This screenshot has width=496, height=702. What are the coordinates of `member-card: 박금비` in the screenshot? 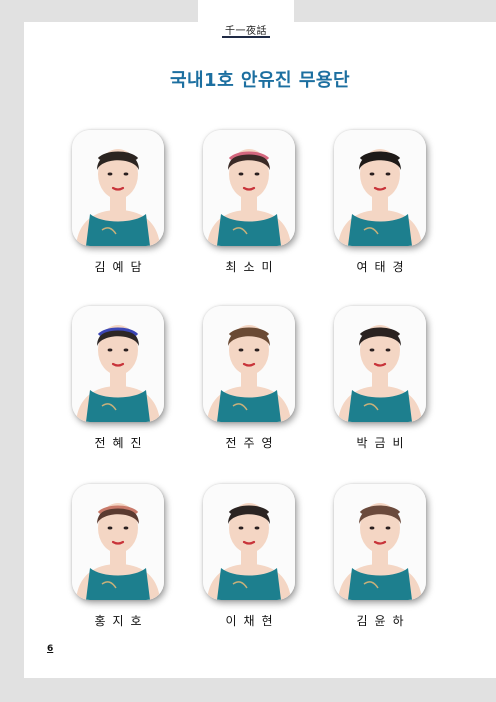 It's located at (380, 386).